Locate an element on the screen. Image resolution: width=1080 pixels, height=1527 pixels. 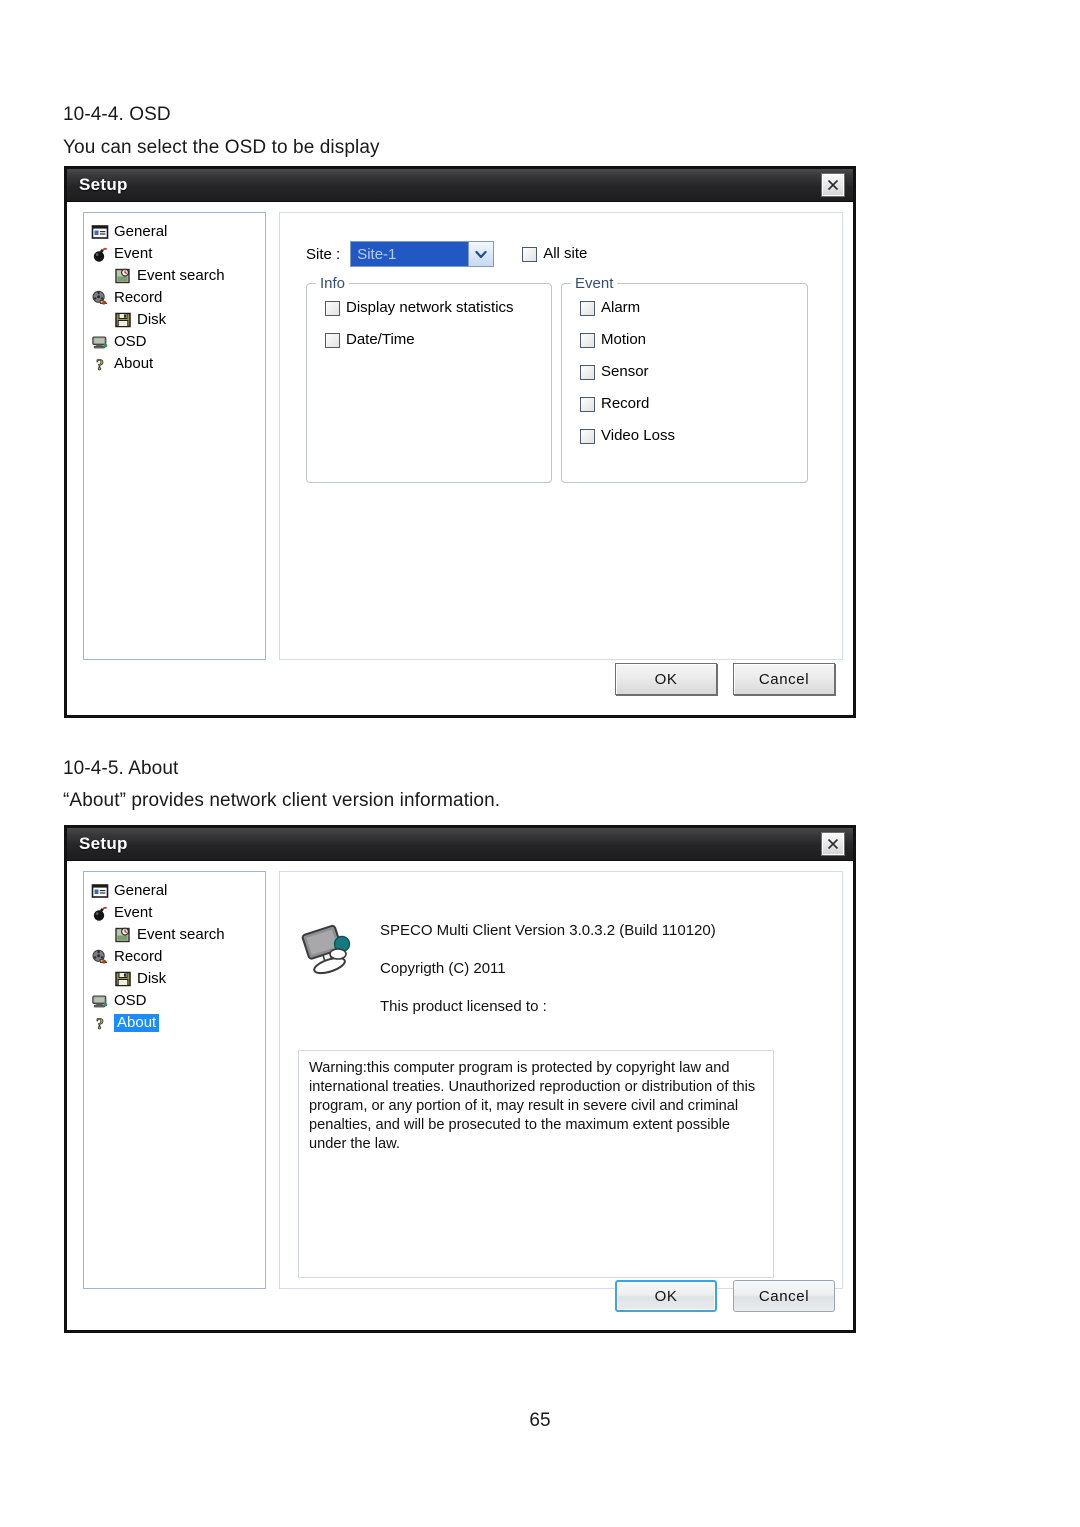
checkbox-alarm: Alarm is located at coordinates (693, 308).